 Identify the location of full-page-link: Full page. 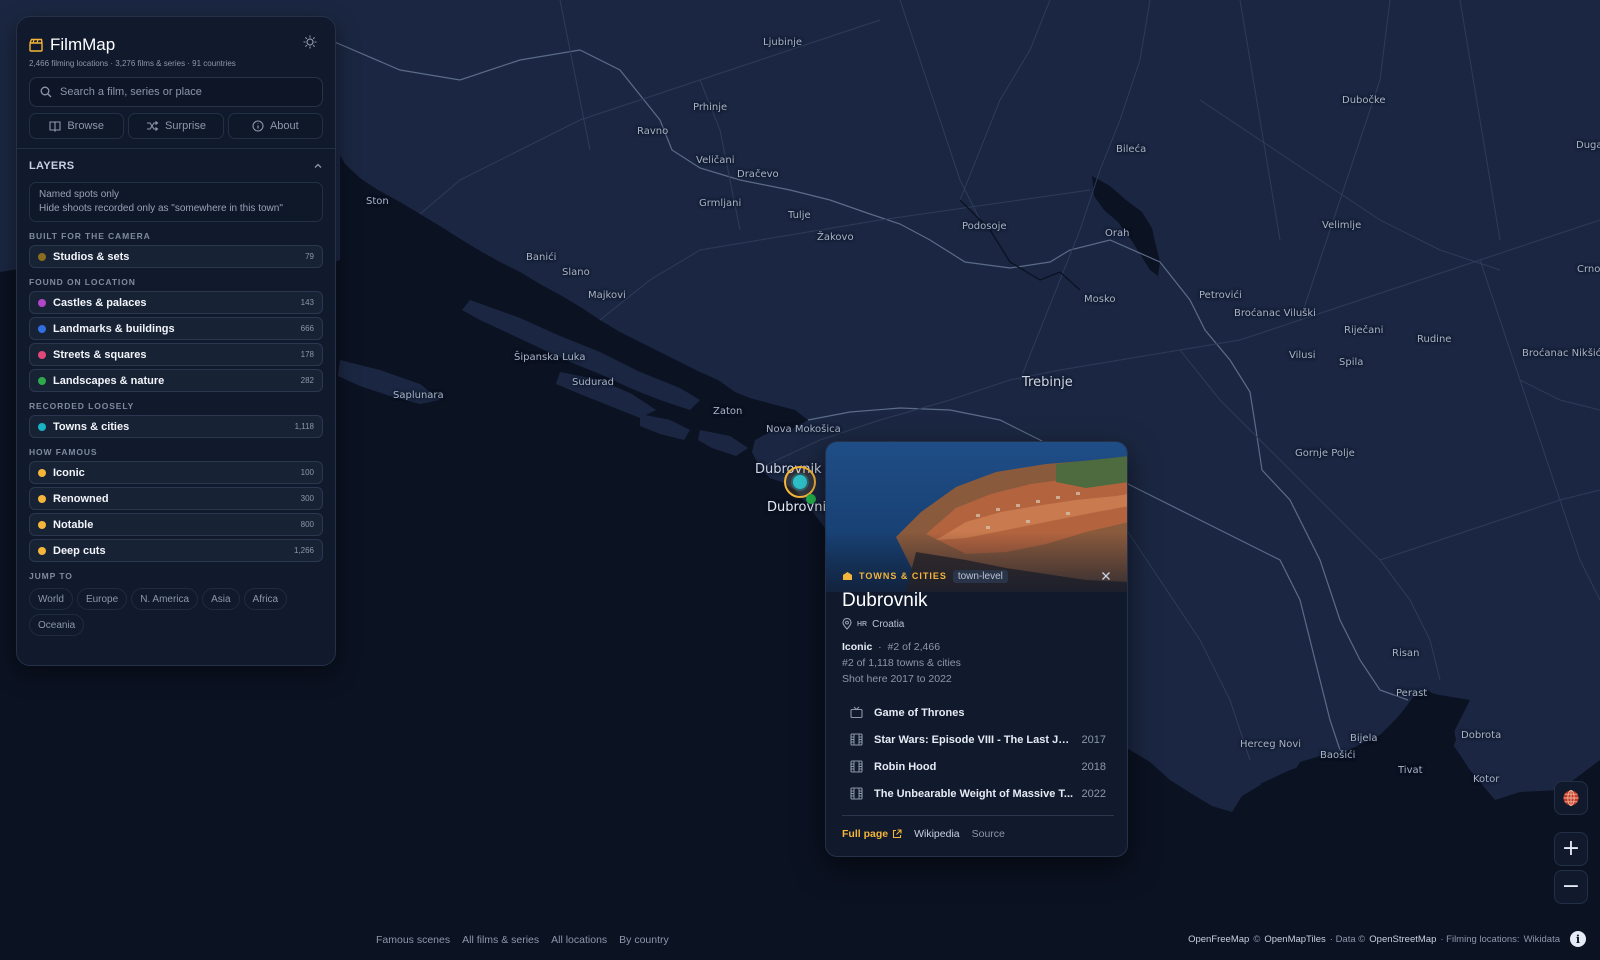
(872, 834).